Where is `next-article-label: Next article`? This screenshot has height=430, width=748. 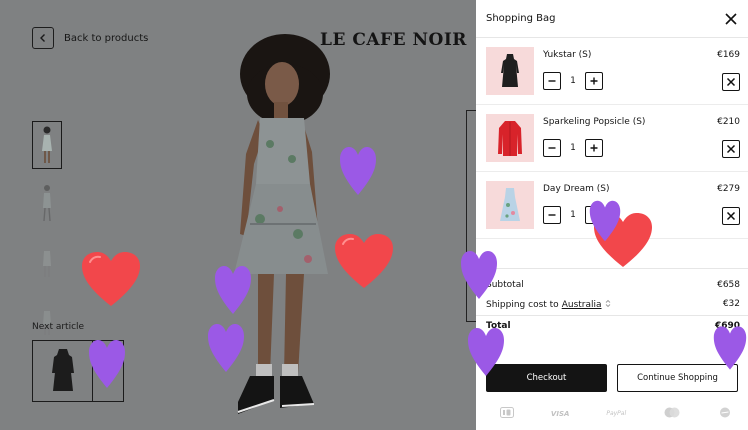 next-article-label: Next article is located at coordinates (58, 327).